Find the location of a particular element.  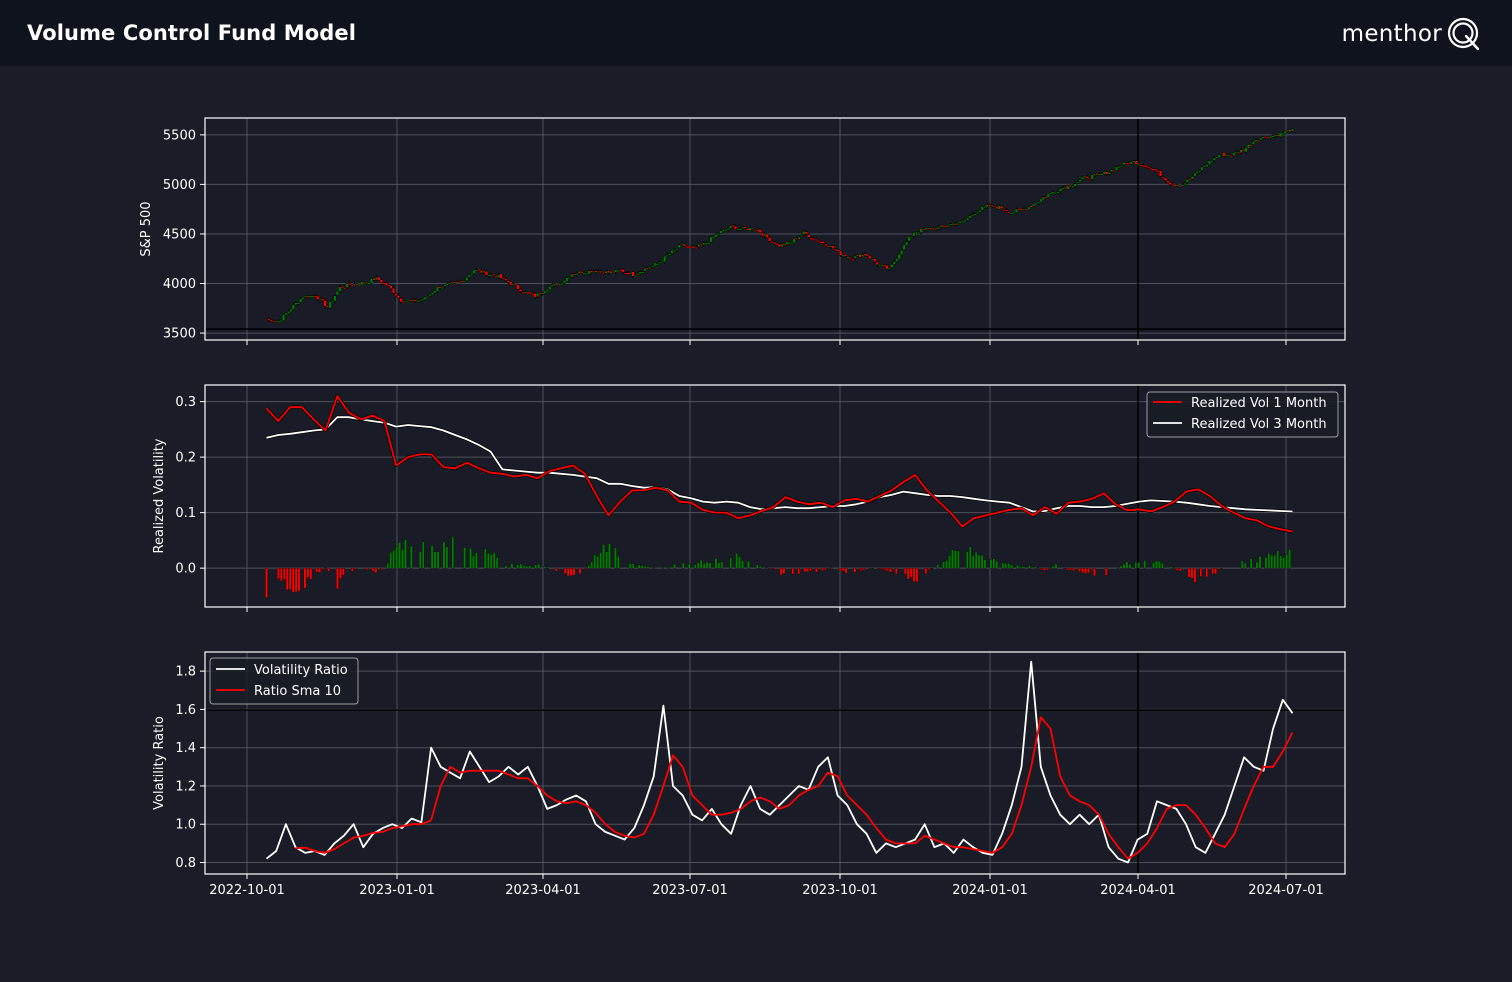

y-tick-label: 4000 is located at coordinates (179, 284).